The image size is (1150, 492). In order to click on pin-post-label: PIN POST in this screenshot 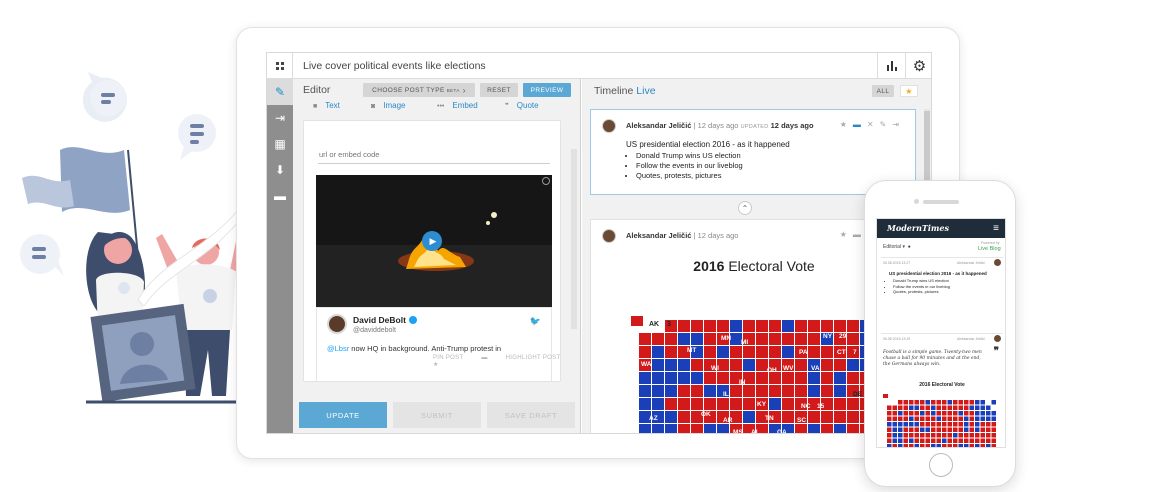, I will do `click(448, 358)`.